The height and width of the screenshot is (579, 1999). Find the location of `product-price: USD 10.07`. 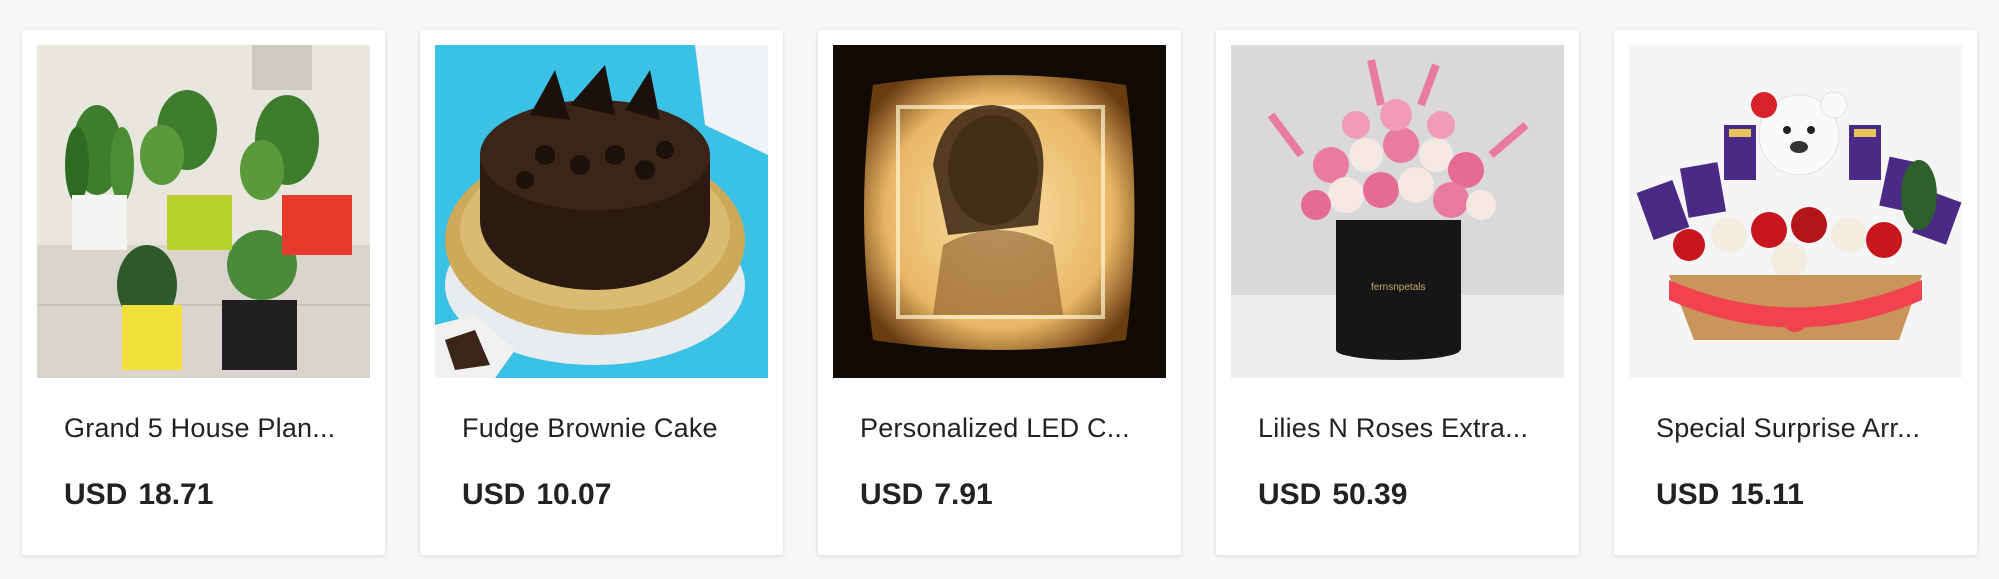

product-price: USD 10.07 is located at coordinates (536, 495).